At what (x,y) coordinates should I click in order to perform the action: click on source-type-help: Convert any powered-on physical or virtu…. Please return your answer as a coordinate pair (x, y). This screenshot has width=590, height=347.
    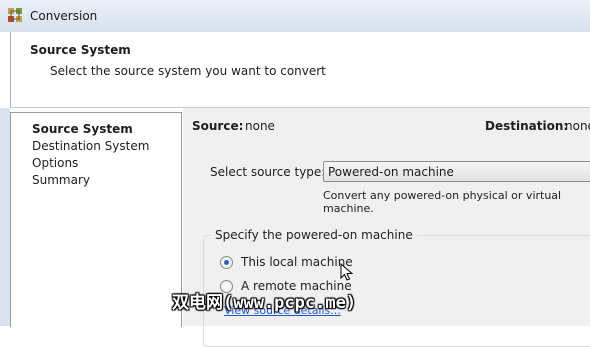
    Looking at the image, I should click on (442, 202).